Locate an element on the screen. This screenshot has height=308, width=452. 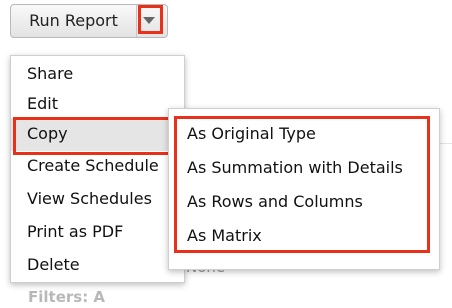
menu-item-view-schedules: View Schedules is located at coordinates (89, 199).